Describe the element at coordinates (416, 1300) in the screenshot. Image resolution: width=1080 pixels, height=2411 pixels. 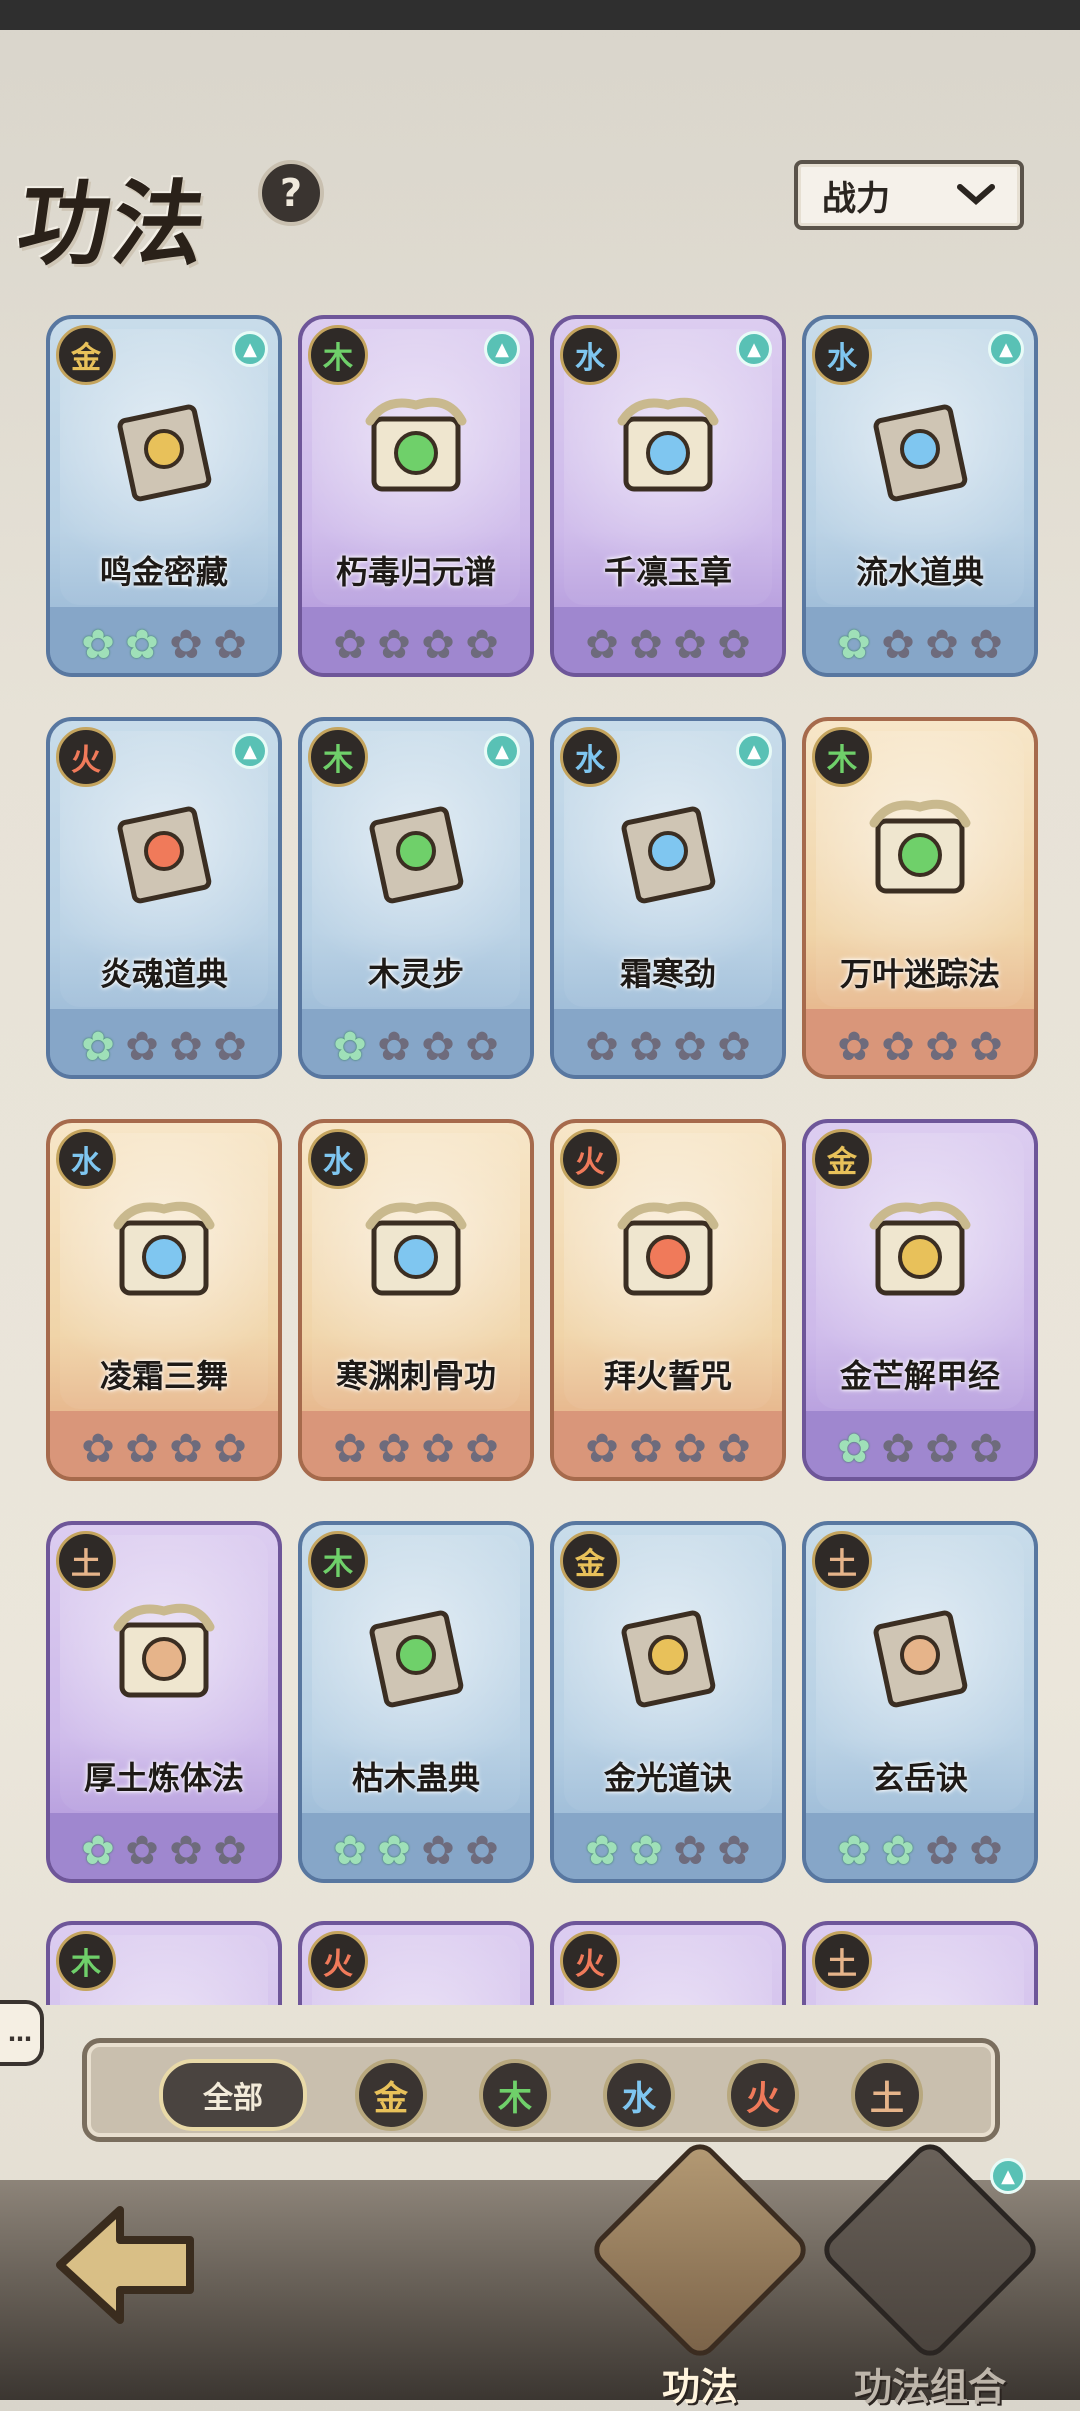
I see `skill-card: 水寒渊刺骨功 ✿ ✿ ✿ ✿` at that location.